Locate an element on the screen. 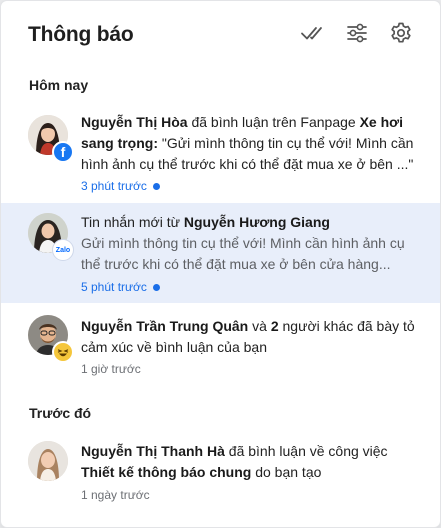 The image size is (441, 528). actor-name: Nguyễn Thị Thanh Hà is located at coordinates (153, 451).